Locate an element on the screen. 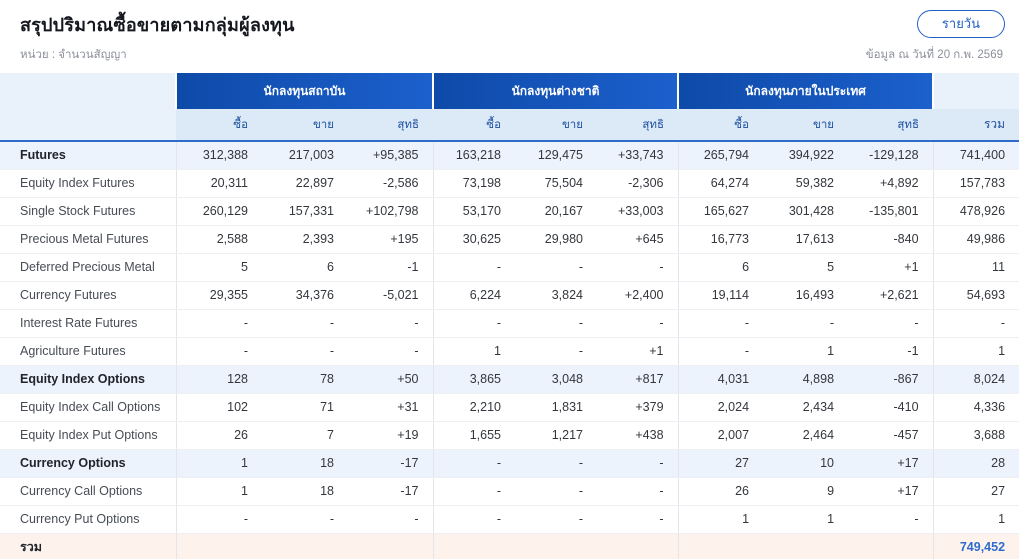 The height and width of the screenshot is (559, 1019). value-cell: 1 is located at coordinates (473, 351).